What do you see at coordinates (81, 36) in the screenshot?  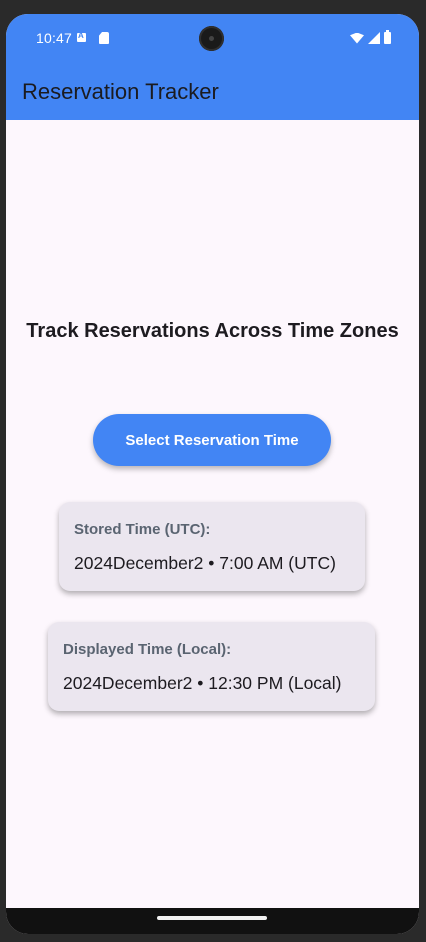 I see `a-notification-icon` at bounding box center [81, 36].